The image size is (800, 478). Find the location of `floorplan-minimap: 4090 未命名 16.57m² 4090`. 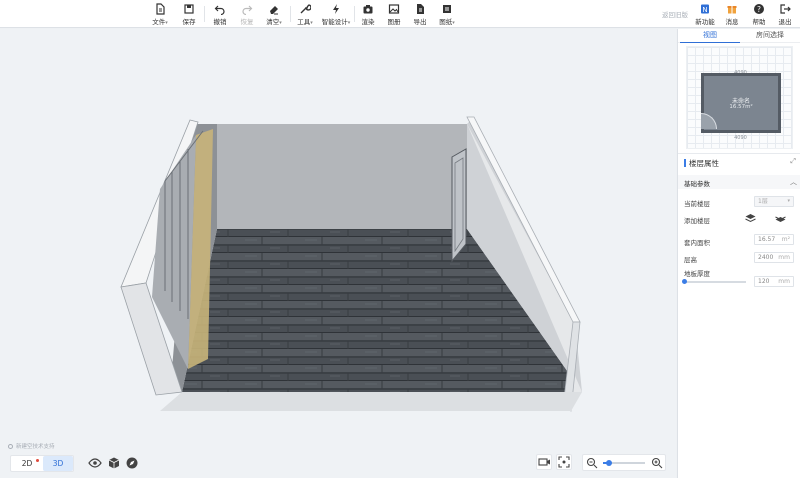

floorplan-minimap: 4090 未命名 16.57m² 4090 is located at coordinates (739, 97).